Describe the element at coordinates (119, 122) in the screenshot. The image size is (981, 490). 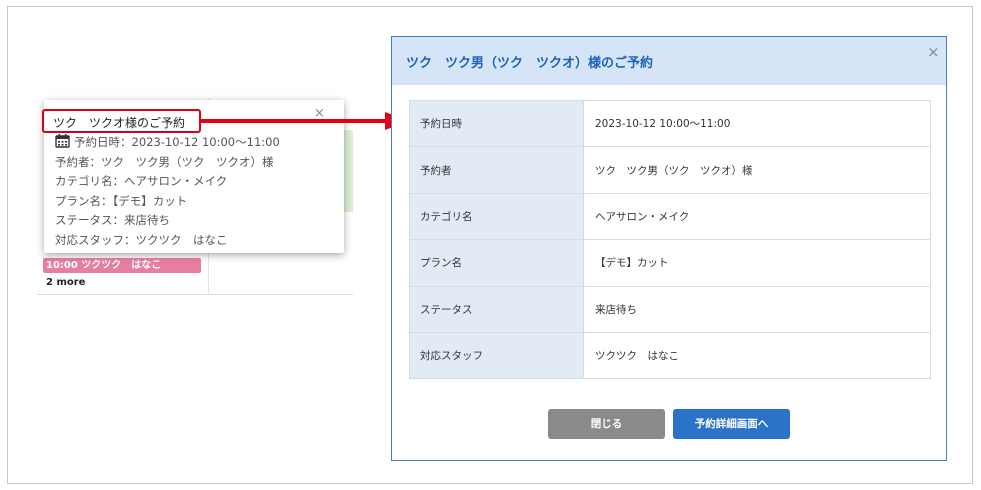
I see `popup-title: ツク ツクオ様のご予約` at that location.